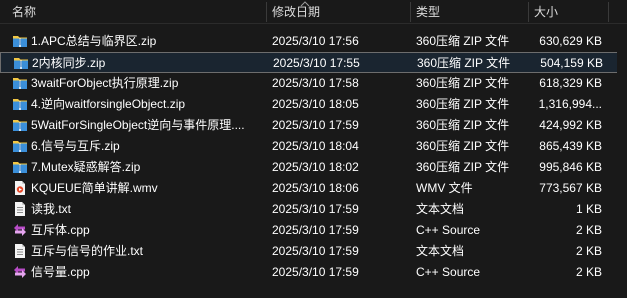 This screenshot has height=298, width=627. Describe the element at coordinates (105, 83) in the screenshot. I see `file-name: 3waitForObject执行原理.zip` at that location.